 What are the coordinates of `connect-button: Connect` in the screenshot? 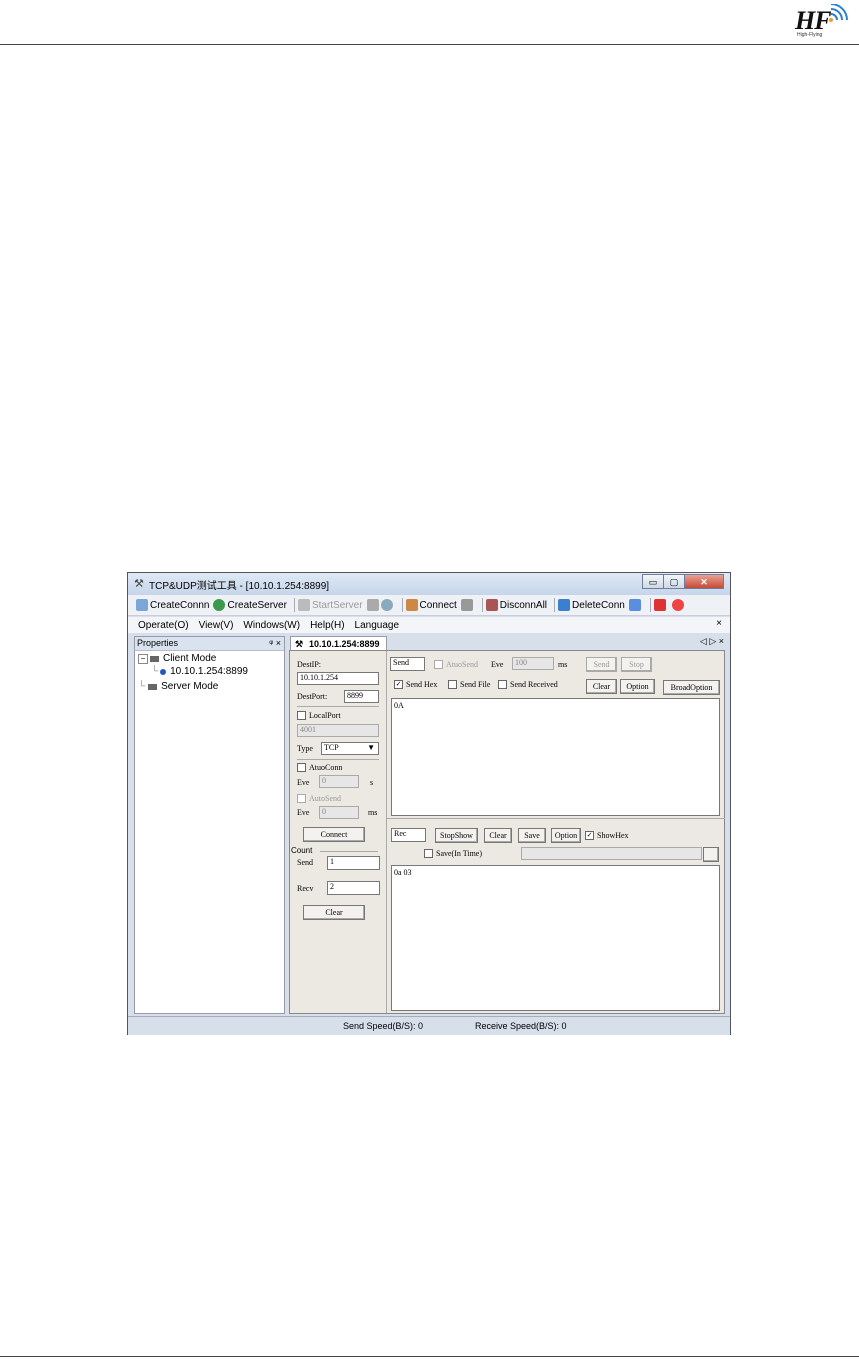 It's located at (431, 605).